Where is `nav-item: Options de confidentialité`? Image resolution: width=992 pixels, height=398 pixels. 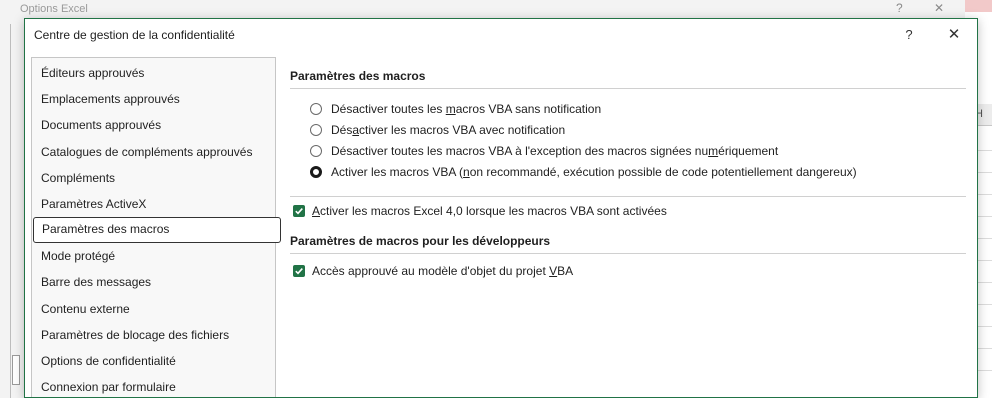 nav-item: Options de confidentialité is located at coordinates (153, 361).